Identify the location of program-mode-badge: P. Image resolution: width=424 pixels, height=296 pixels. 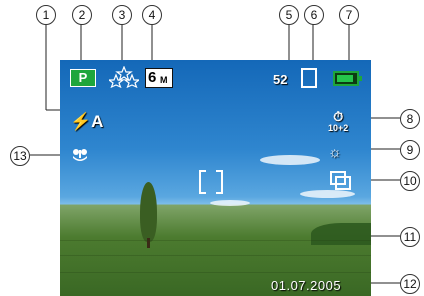
(83, 78).